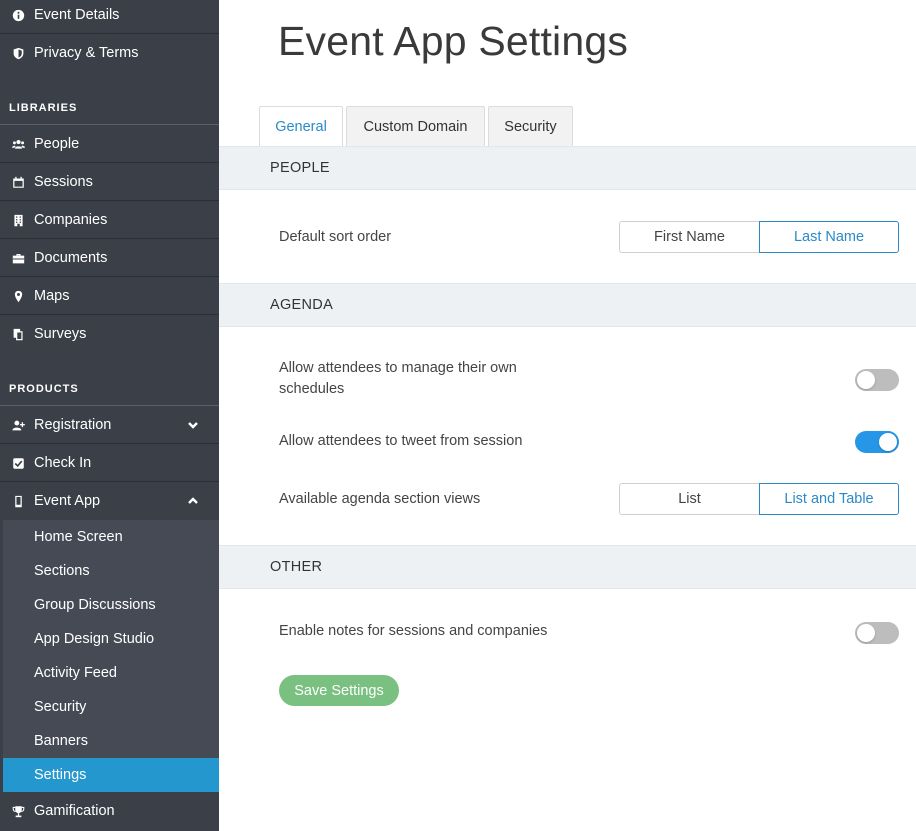 The image size is (916, 831). What do you see at coordinates (111, 571) in the screenshot?
I see `sidebar-subitem-sections: Sections` at bounding box center [111, 571].